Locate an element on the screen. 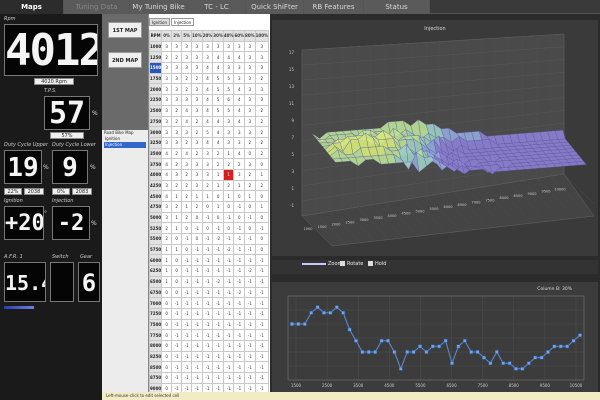 This screenshot has height=400, width=600. row-header: 2500 is located at coordinates (155, 110).